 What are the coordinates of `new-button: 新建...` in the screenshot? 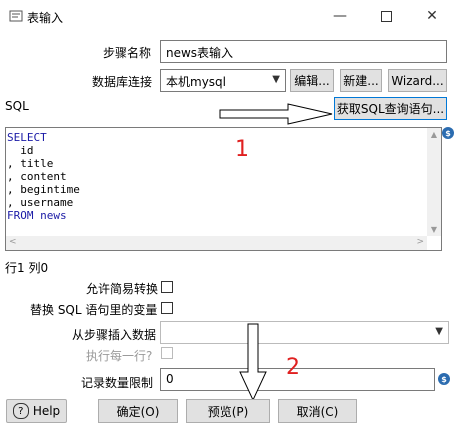 It's located at (361, 80).